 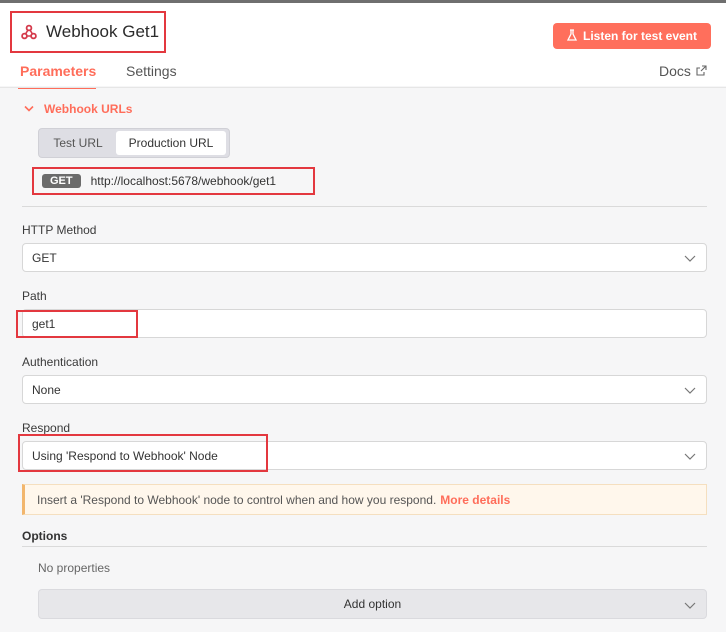 What do you see at coordinates (59, 230) in the screenshot?
I see `http-method-label: HTTP Method` at bounding box center [59, 230].